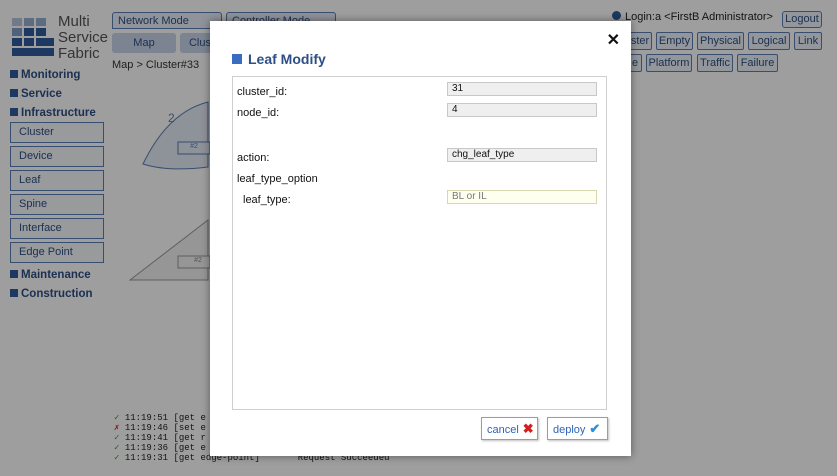 This screenshot has width=837, height=476. Describe the element at coordinates (277, 179) in the screenshot. I see `leaf-type-option-label: leaf_type_option` at that location.